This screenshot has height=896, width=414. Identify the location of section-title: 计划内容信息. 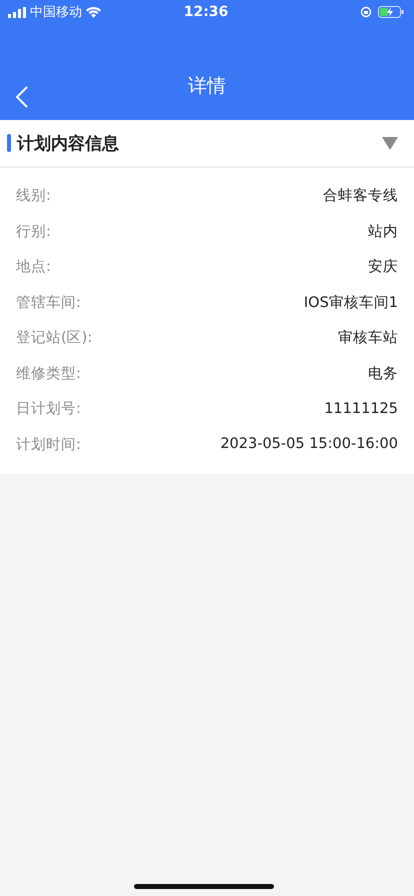
(68, 143).